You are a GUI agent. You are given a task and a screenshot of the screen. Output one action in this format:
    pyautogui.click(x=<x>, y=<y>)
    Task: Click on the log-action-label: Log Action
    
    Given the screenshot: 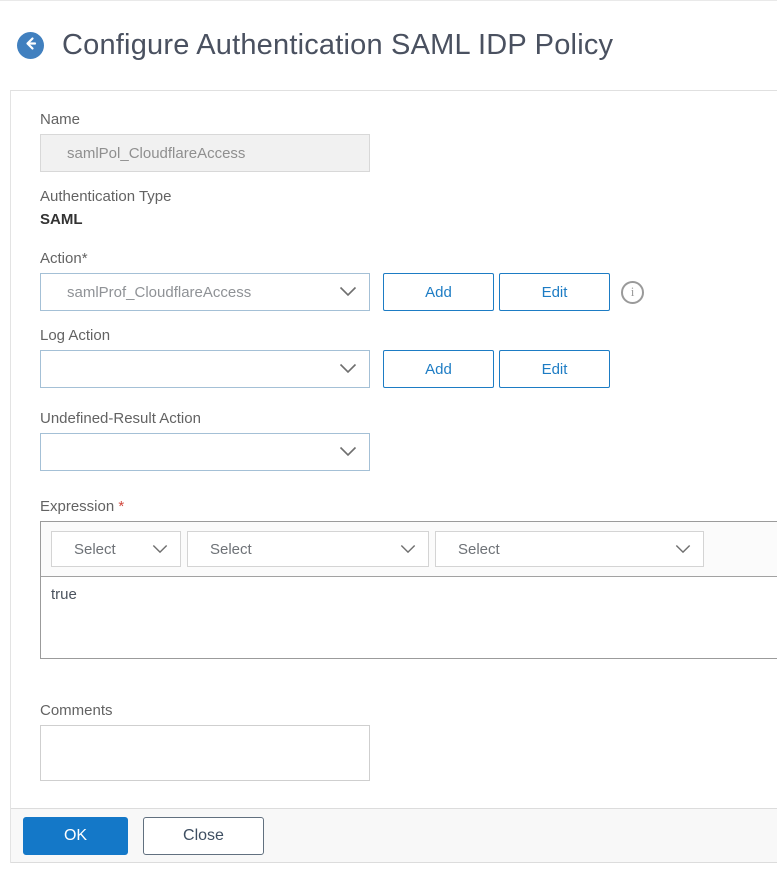 What is the action you would take?
    pyautogui.click(x=75, y=335)
    